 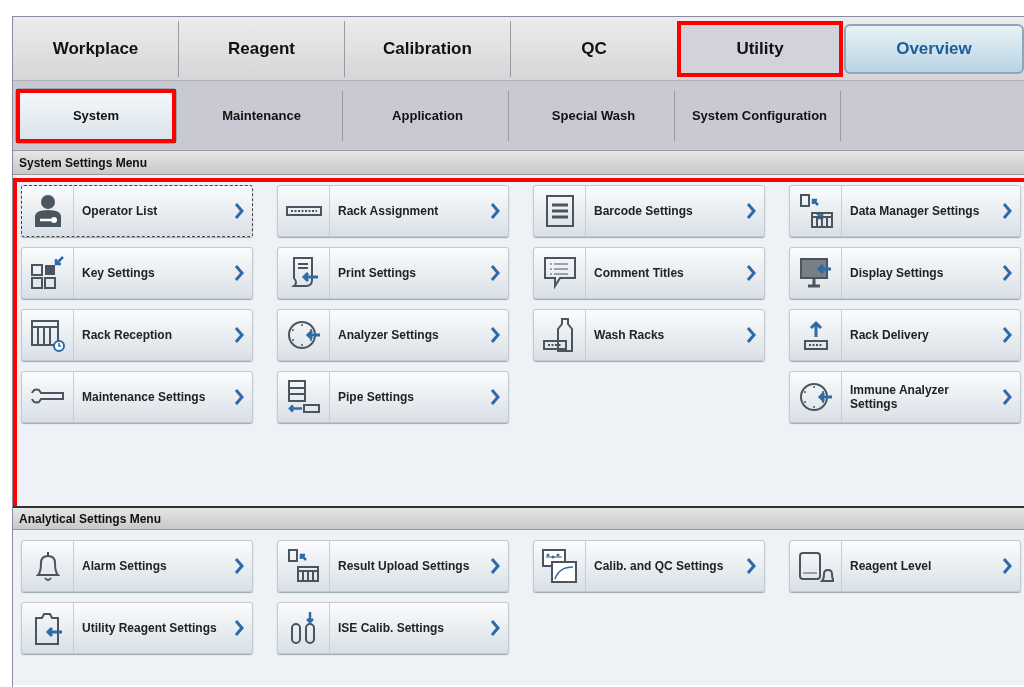 What do you see at coordinates (428, 48) in the screenshot?
I see `main-tab: Calibration` at bounding box center [428, 48].